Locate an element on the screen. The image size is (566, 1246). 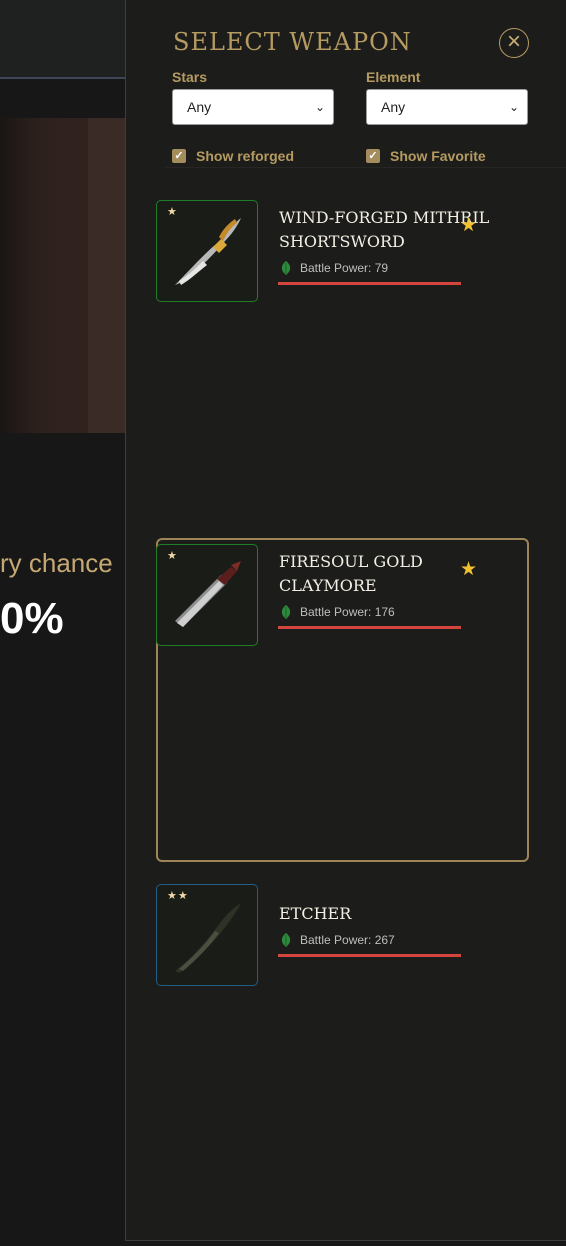
stars-filter-select: Any ⌄ is located at coordinates (253, 107).